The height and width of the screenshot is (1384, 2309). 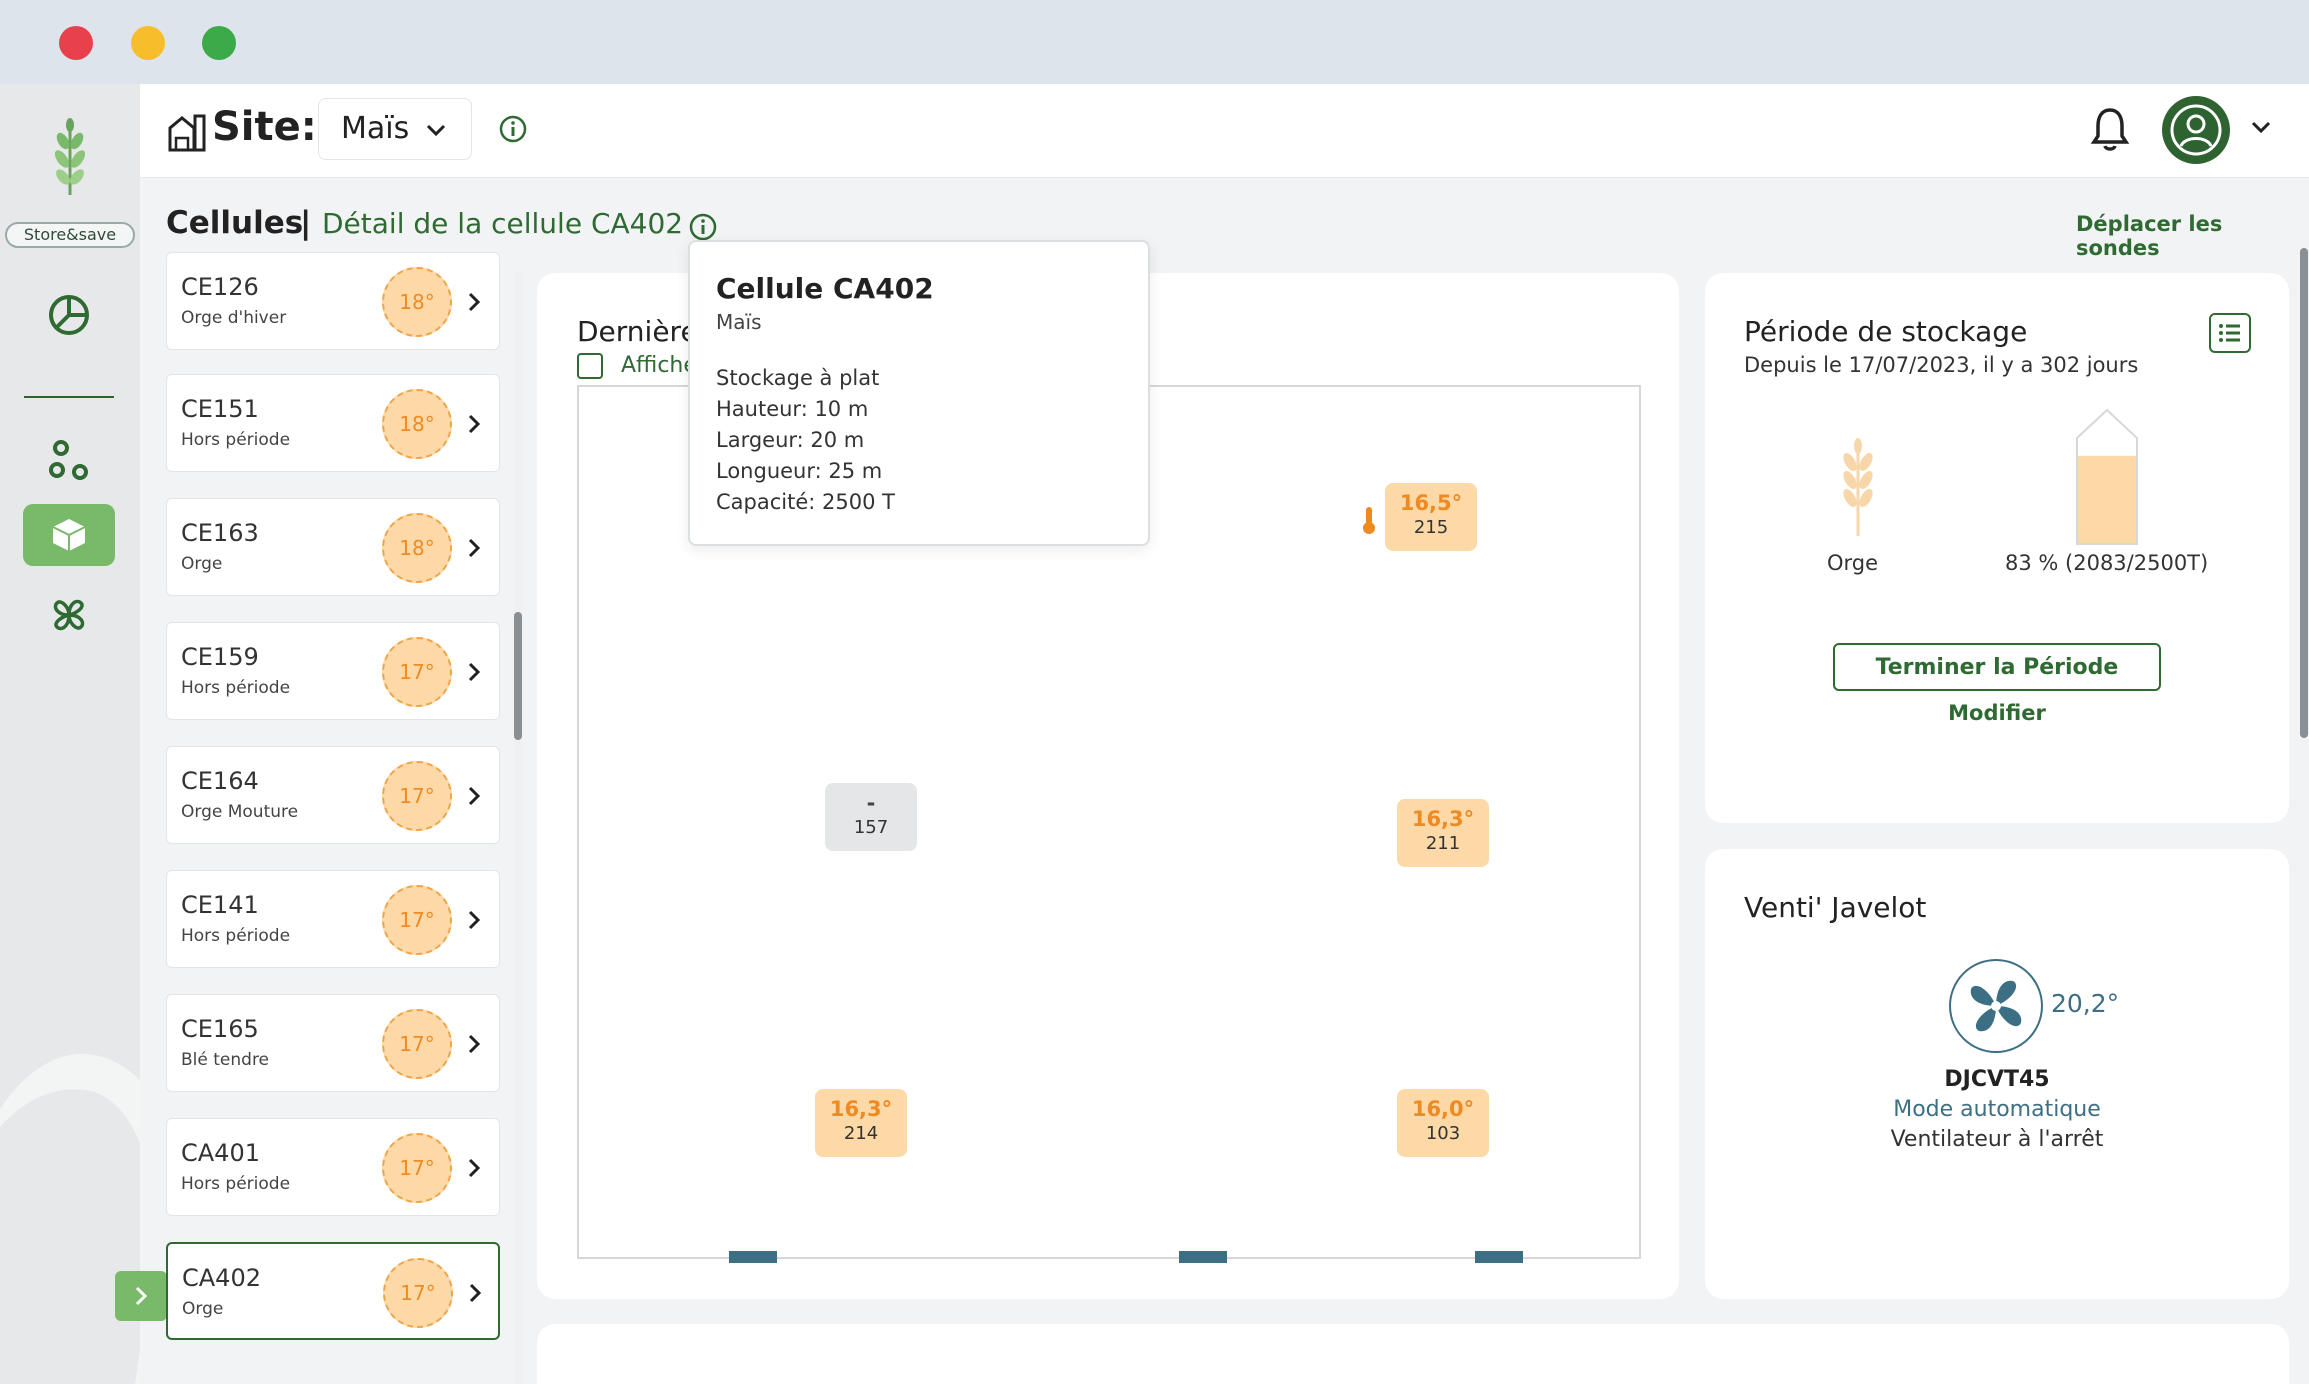 What do you see at coordinates (871, 803) in the screenshot?
I see `probe-temperature: -` at bounding box center [871, 803].